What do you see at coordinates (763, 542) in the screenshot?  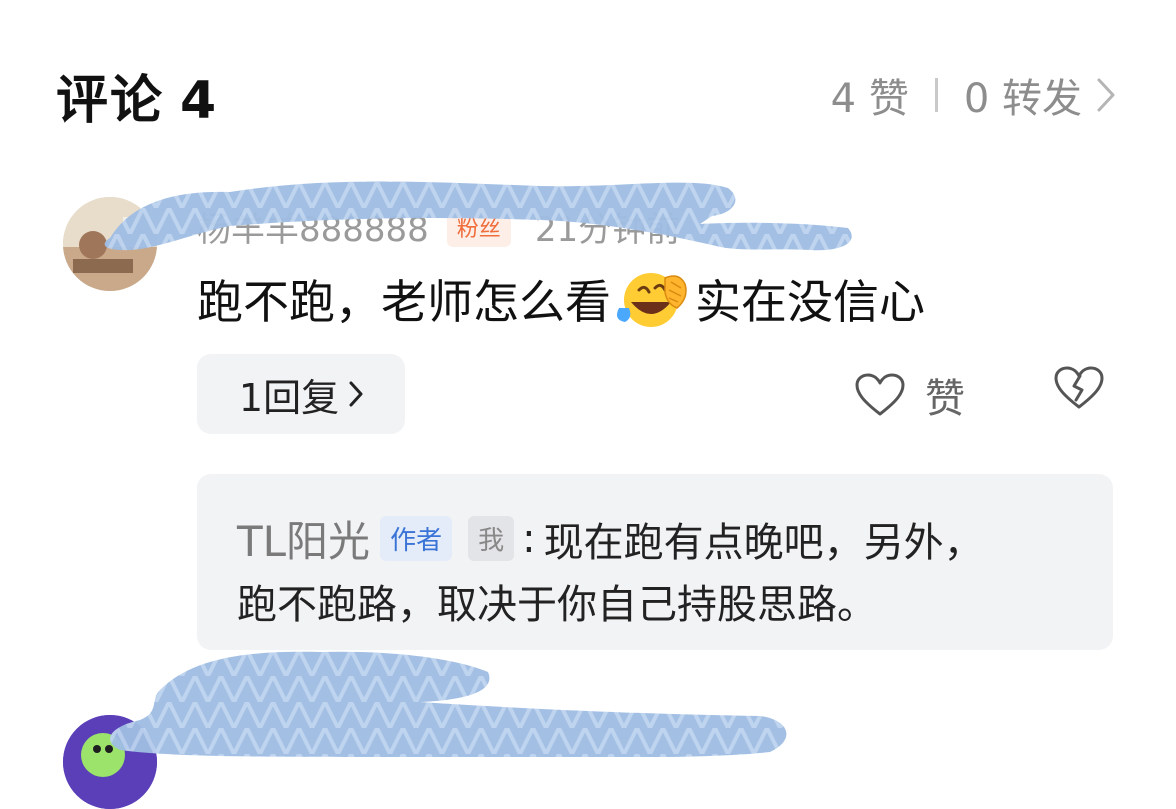 I see `reply-text-line1: 现在跑有点晚吧，另外，` at bounding box center [763, 542].